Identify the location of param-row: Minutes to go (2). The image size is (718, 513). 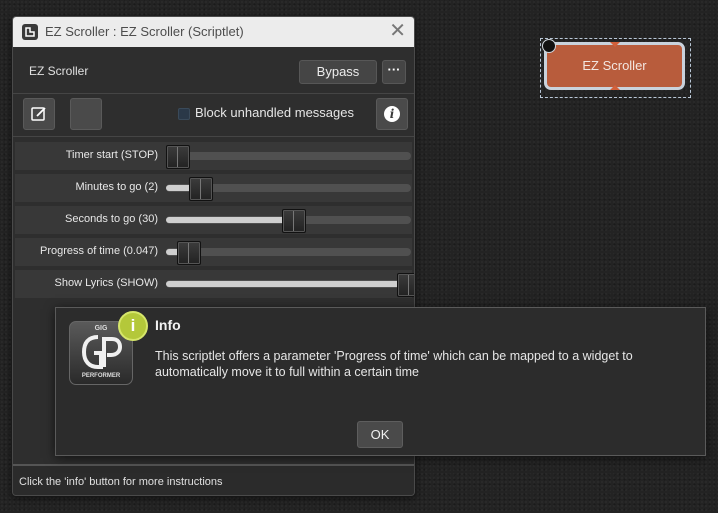
(213, 188).